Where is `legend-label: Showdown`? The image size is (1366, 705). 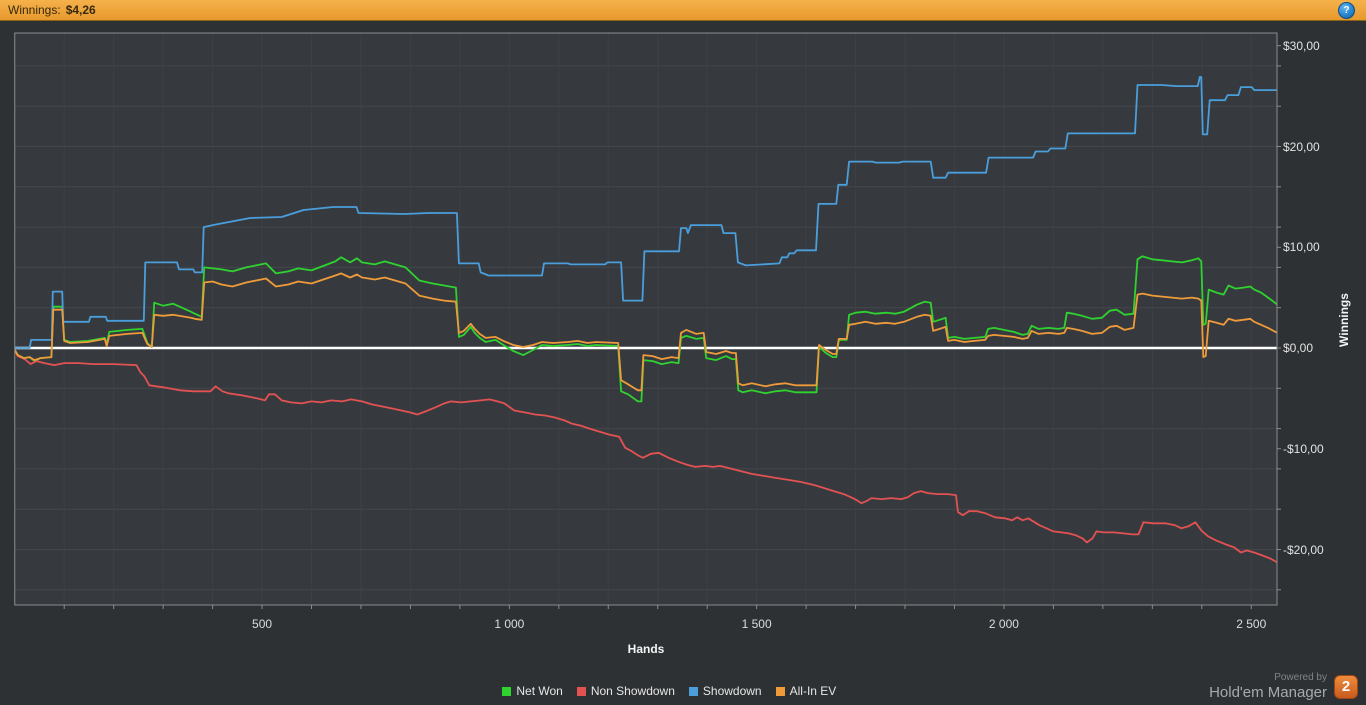 legend-label: Showdown is located at coordinates (732, 691).